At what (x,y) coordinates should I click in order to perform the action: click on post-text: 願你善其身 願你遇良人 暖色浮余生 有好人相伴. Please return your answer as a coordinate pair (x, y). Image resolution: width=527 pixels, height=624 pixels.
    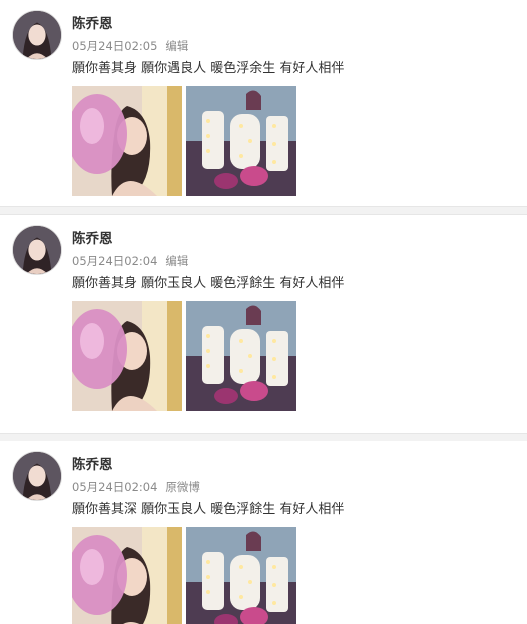
    Looking at the image, I should click on (208, 68).